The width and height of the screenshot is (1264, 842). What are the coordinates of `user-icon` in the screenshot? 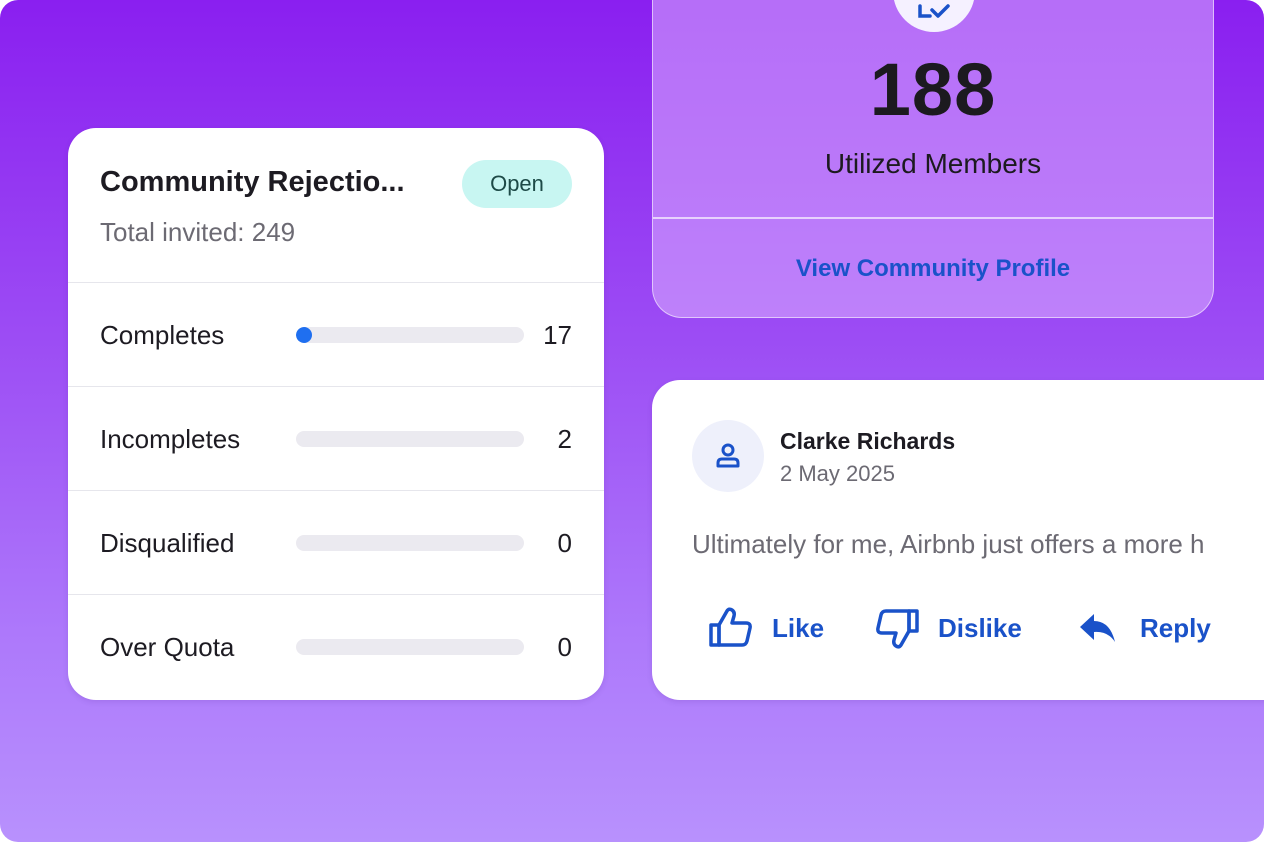 It's located at (728, 455).